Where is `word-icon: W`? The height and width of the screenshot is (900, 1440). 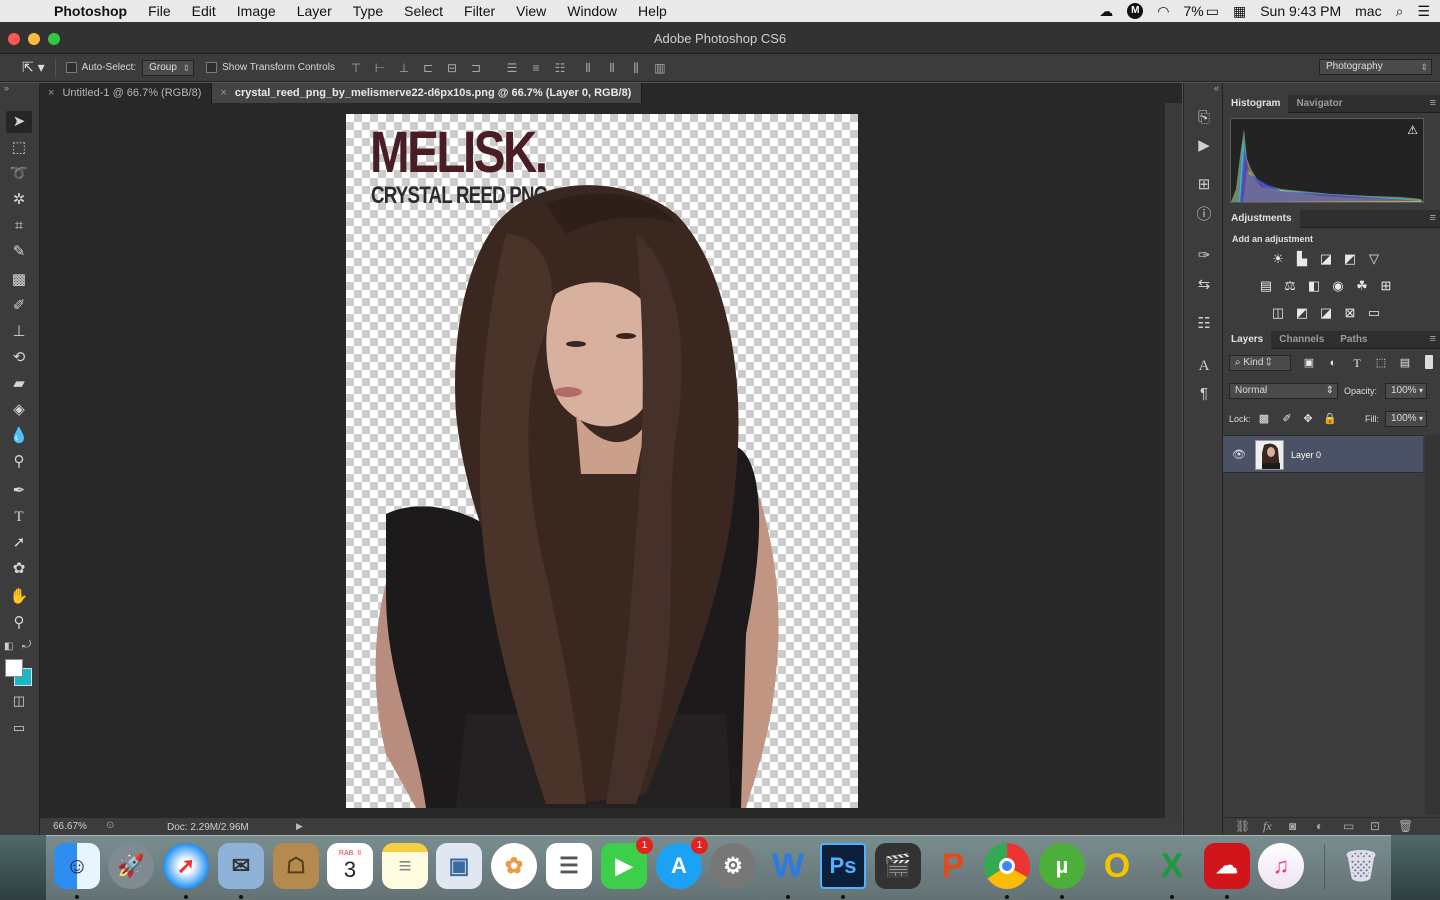 word-icon: W is located at coordinates (788, 866).